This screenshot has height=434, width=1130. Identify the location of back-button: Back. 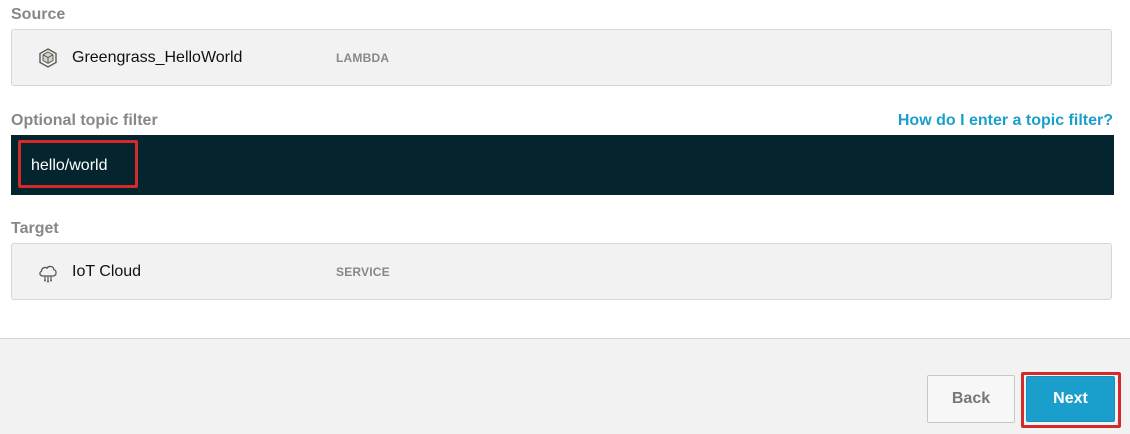
(971, 399).